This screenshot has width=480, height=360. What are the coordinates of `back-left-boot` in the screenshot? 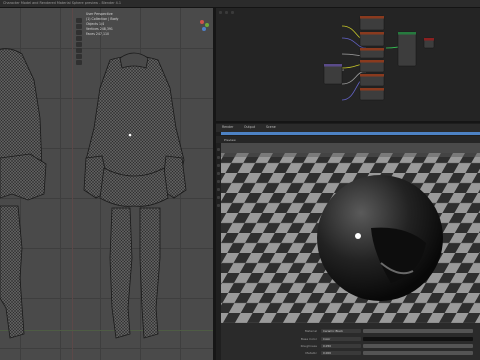 It's located at (121, 273).